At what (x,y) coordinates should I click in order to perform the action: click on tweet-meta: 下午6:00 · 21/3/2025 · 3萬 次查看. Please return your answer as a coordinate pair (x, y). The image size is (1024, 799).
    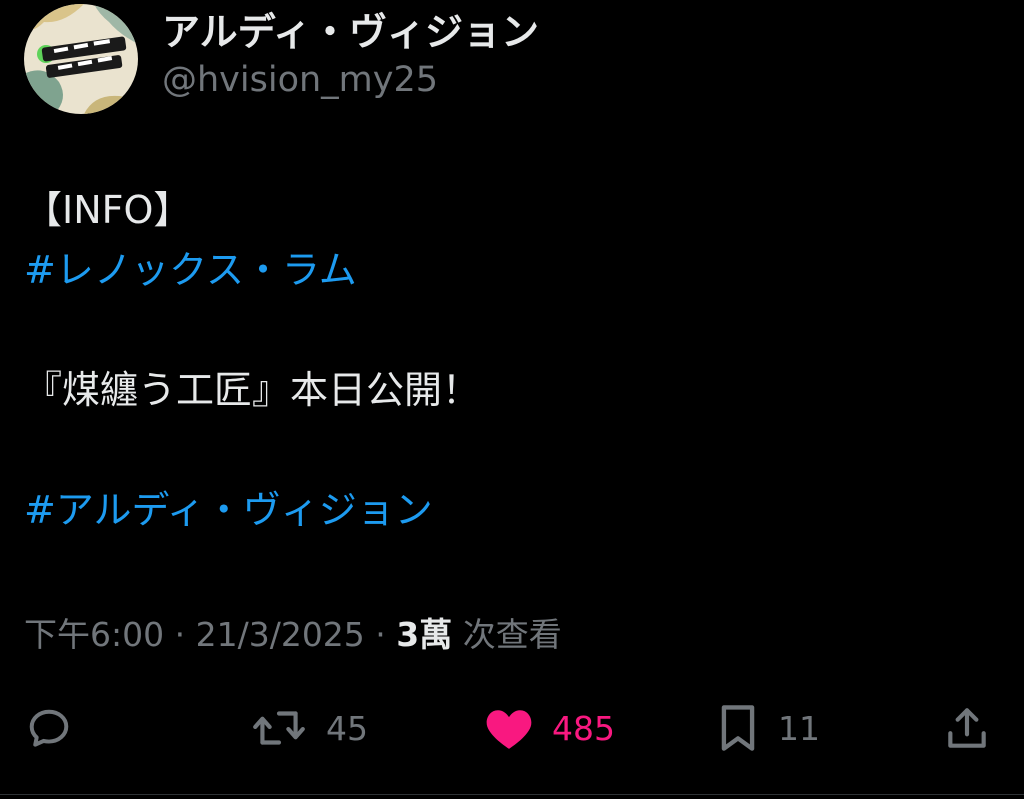
    Looking at the image, I should click on (293, 635).